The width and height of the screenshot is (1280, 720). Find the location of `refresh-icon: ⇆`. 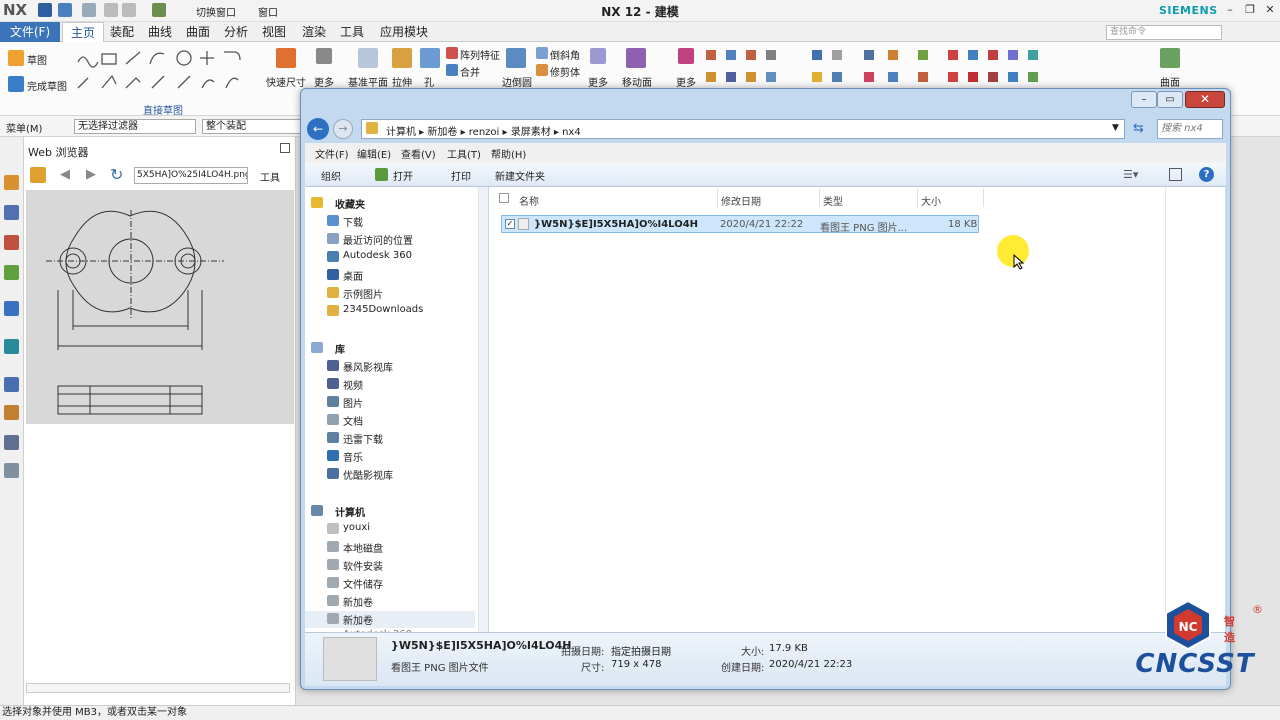

refresh-icon: ⇆ is located at coordinates (1138, 128).